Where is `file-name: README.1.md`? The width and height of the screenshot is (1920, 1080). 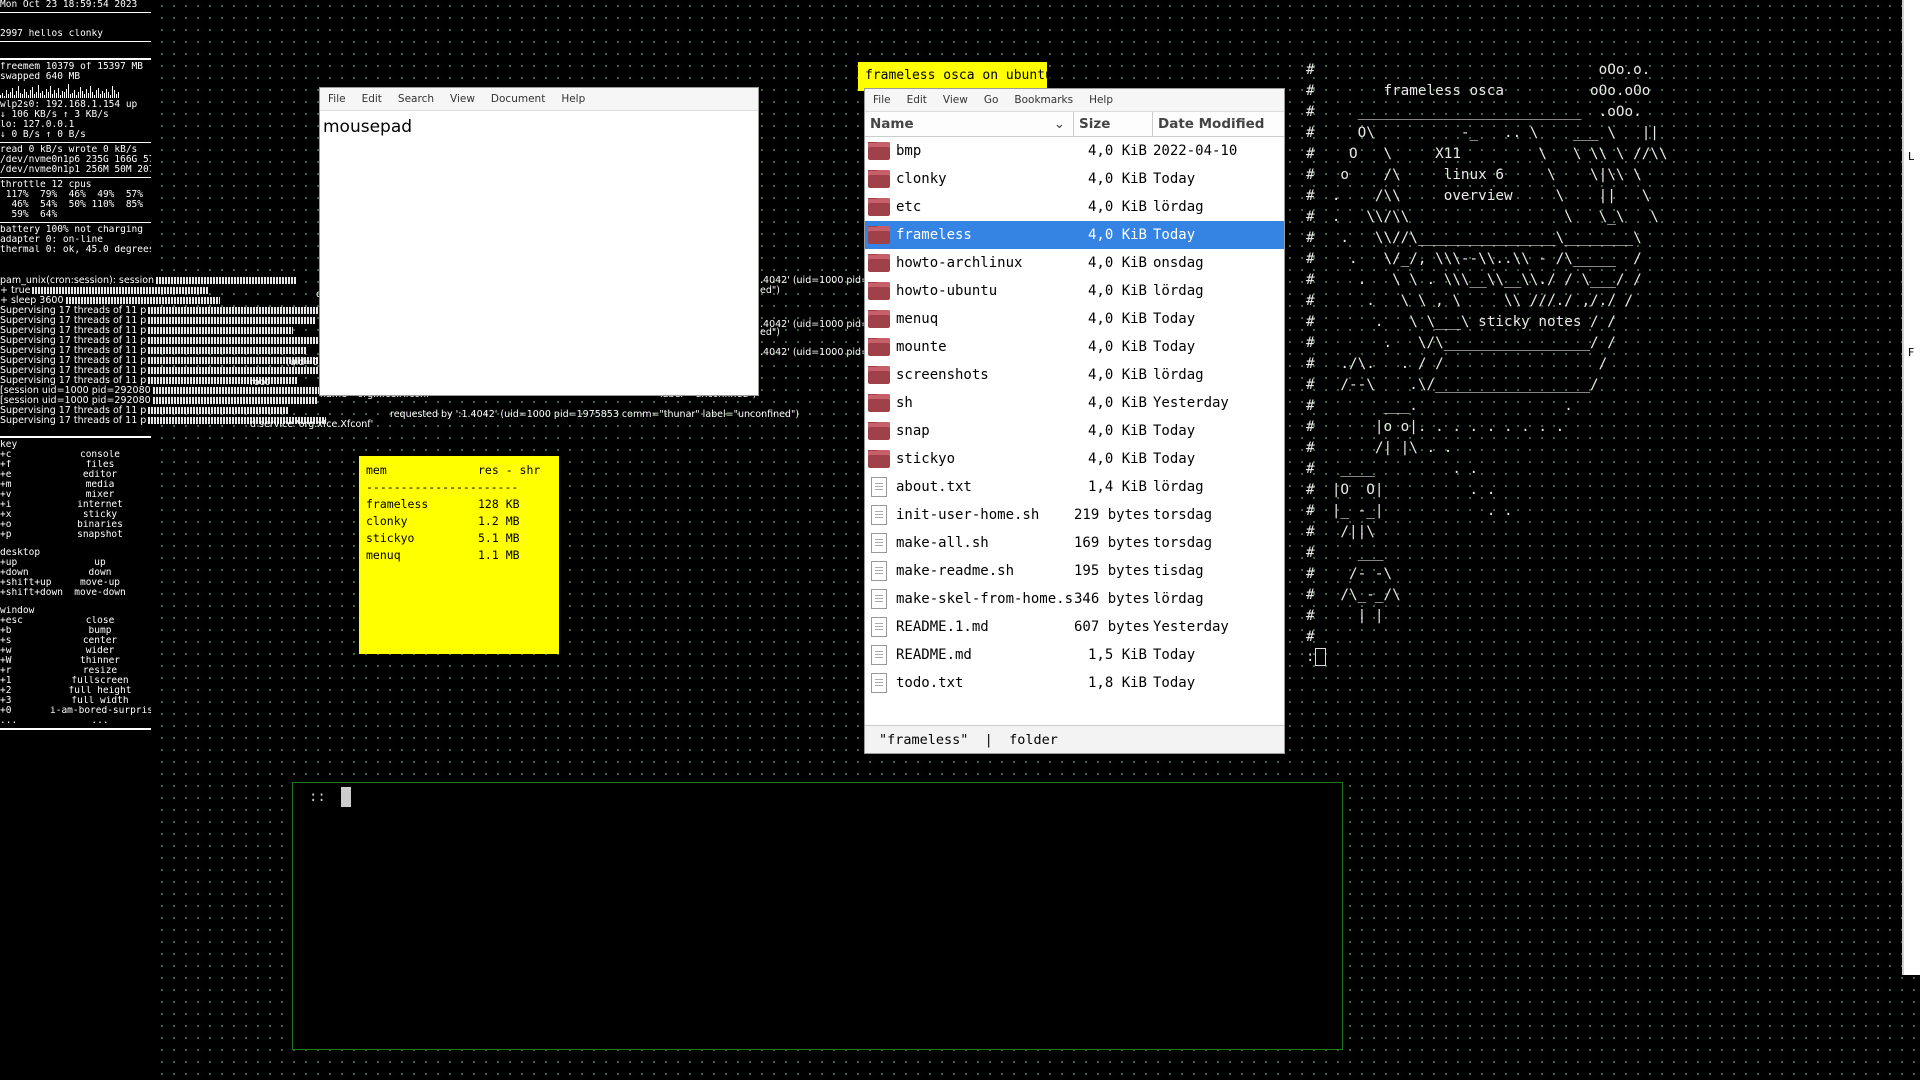 file-name: README.1.md is located at coordinates (942, 627).